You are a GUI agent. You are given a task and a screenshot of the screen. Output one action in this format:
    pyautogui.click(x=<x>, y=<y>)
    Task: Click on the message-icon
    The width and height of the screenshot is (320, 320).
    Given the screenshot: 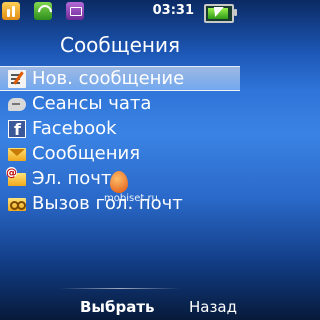 What is the action you would take?
    pyautogui.click(x=75, y=11)
    